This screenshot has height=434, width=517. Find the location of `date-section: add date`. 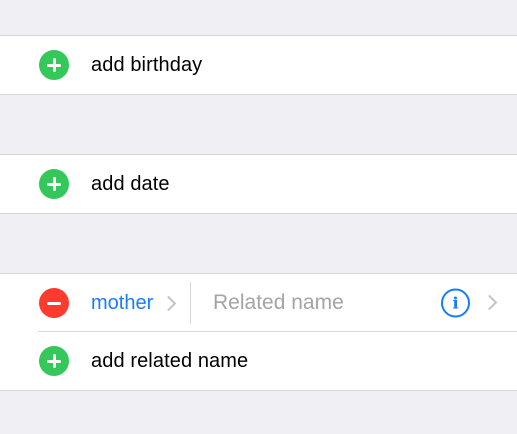

date-section: add date is located at coordinates (258, 184).